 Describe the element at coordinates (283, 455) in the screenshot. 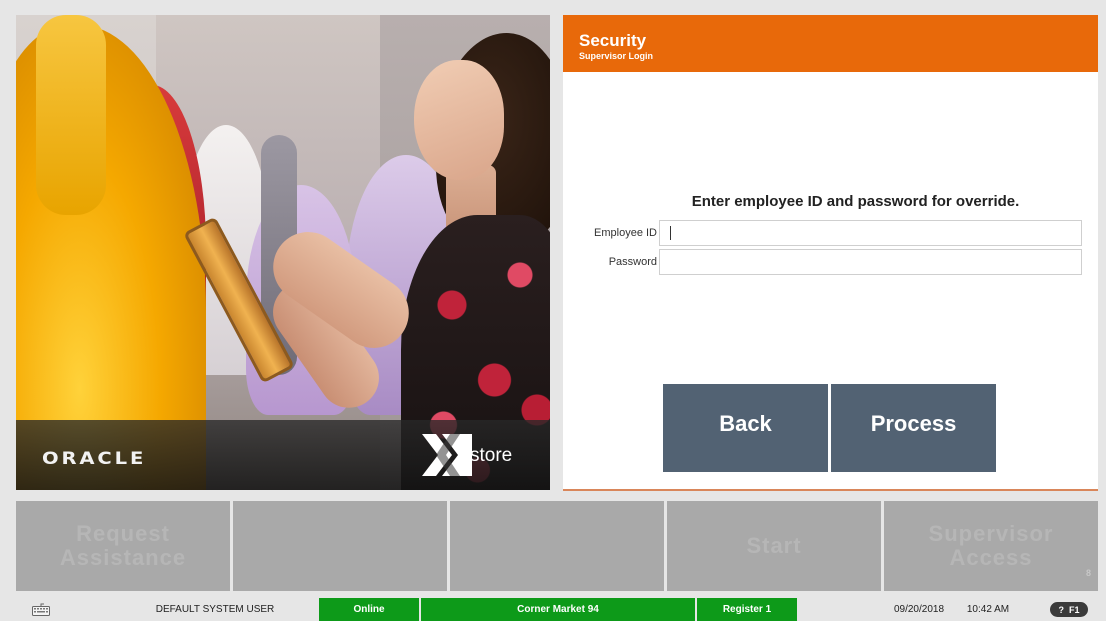

I see `hero-brand-strip: ORACLE store` at that location.